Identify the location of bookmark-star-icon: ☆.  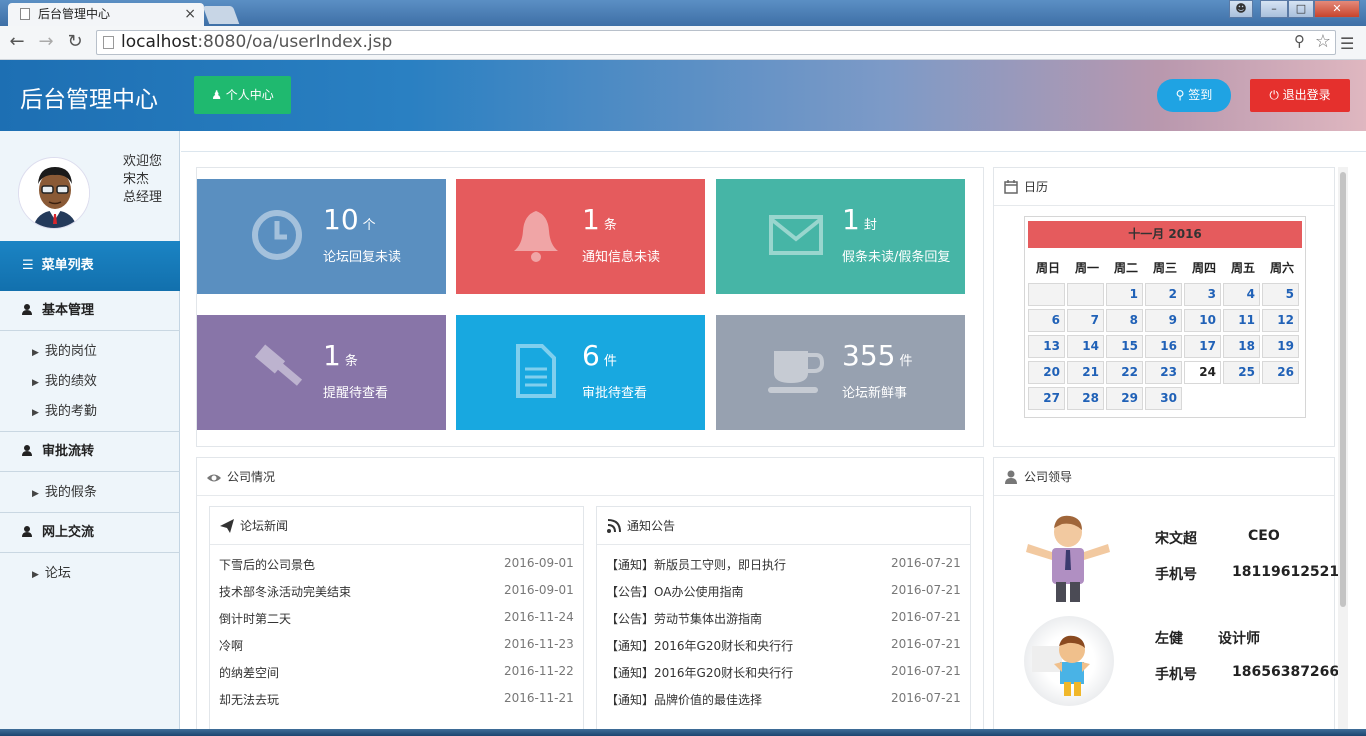
(1323, 41).